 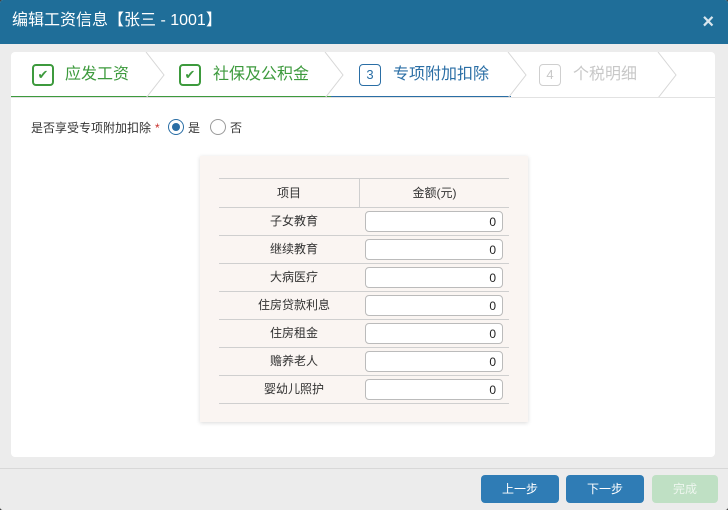 What do you see at coordinates (293, 221) in the screenshot?
I see `row-label: 子女教育` at bounding box center [293, 221].